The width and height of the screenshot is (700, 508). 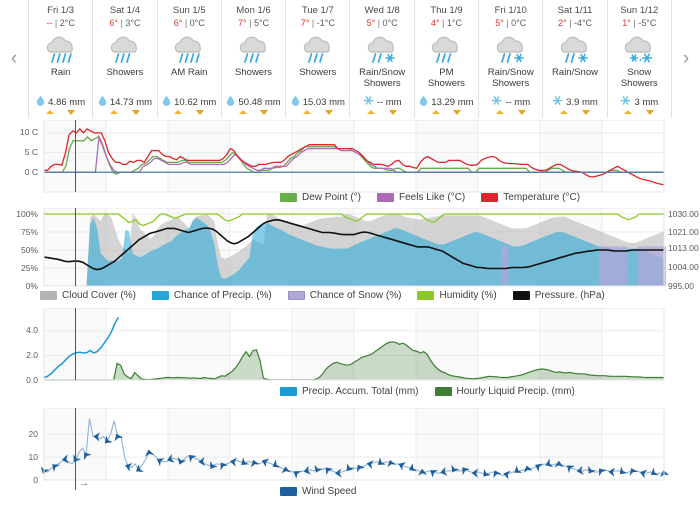 I want to click on day-card: Sat 1/4 6° | 3°C Showers 14.73 mm, so click(x=125, y=59).